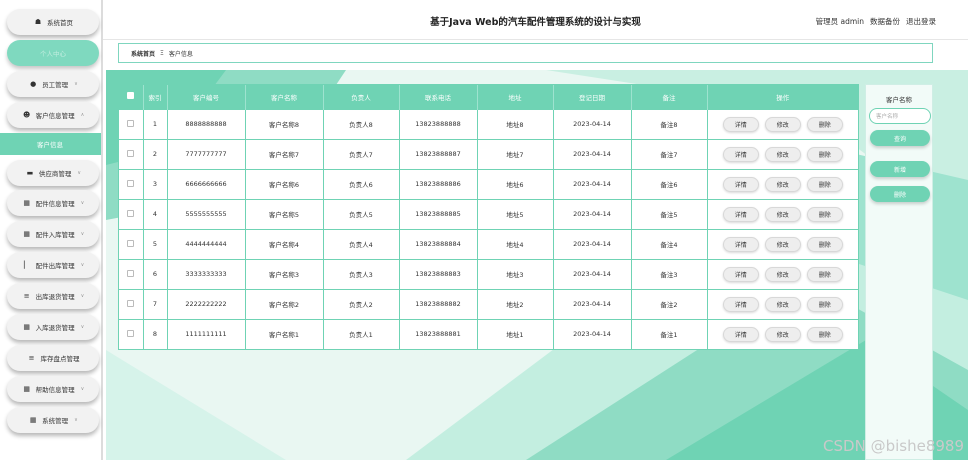  I want to click on breadcrumb-current: 客户信息, so click(180, 54).